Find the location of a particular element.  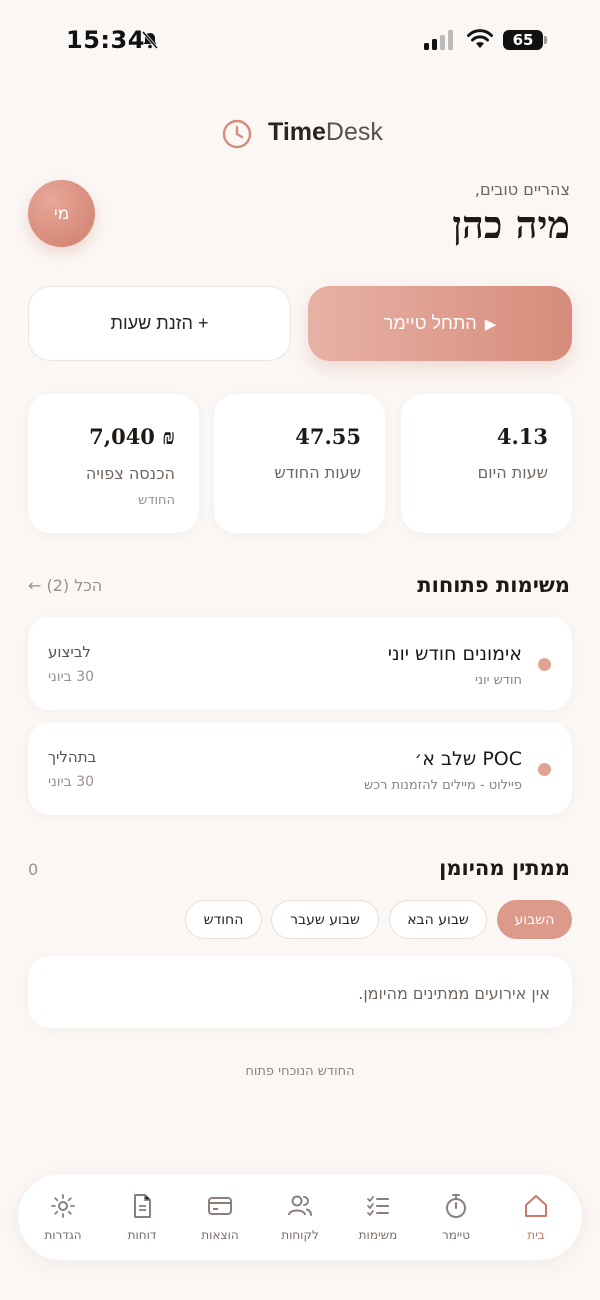

clock-logo-icon is located at coordinates (237, 134).